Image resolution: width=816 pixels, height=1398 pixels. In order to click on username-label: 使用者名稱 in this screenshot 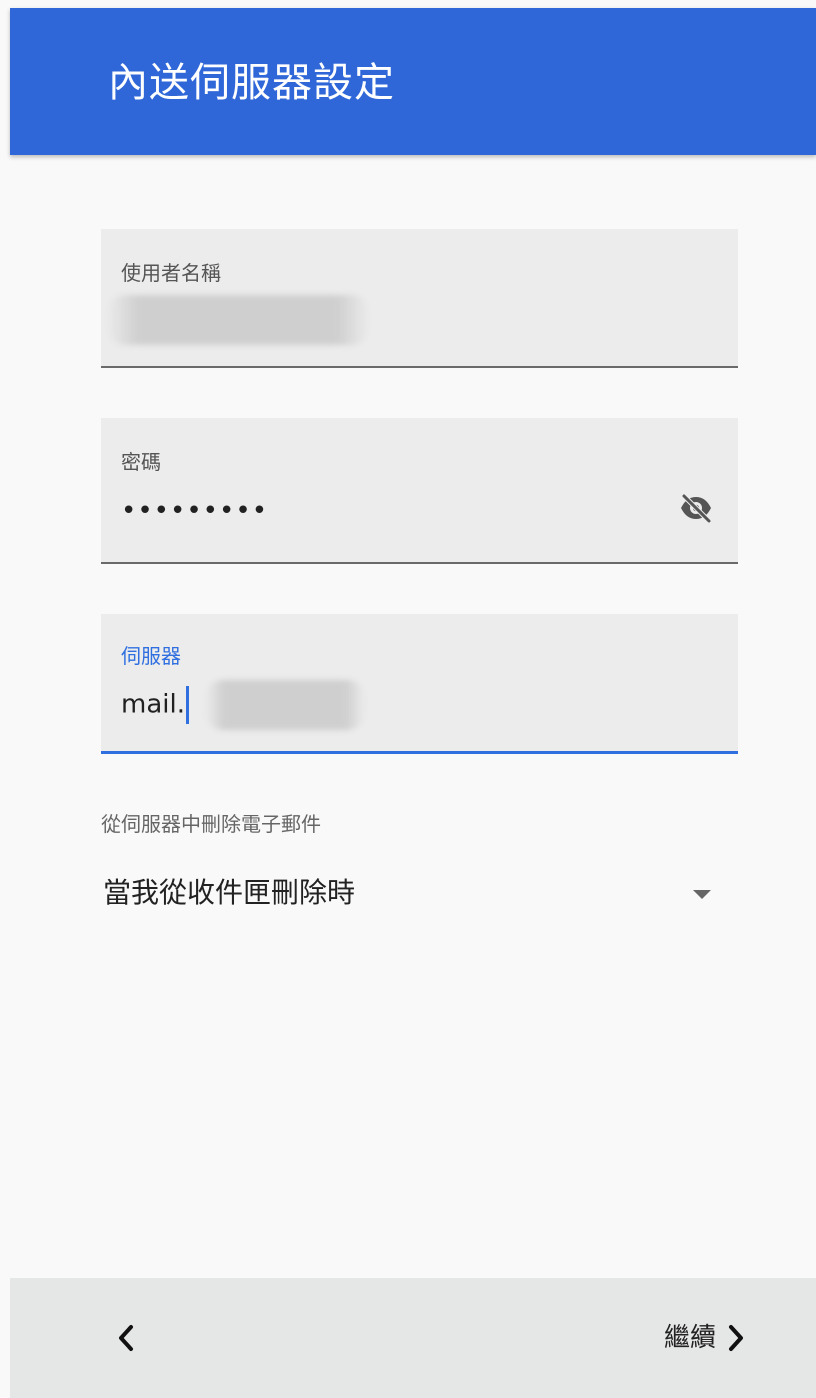, I will do `click(171, 273)`.